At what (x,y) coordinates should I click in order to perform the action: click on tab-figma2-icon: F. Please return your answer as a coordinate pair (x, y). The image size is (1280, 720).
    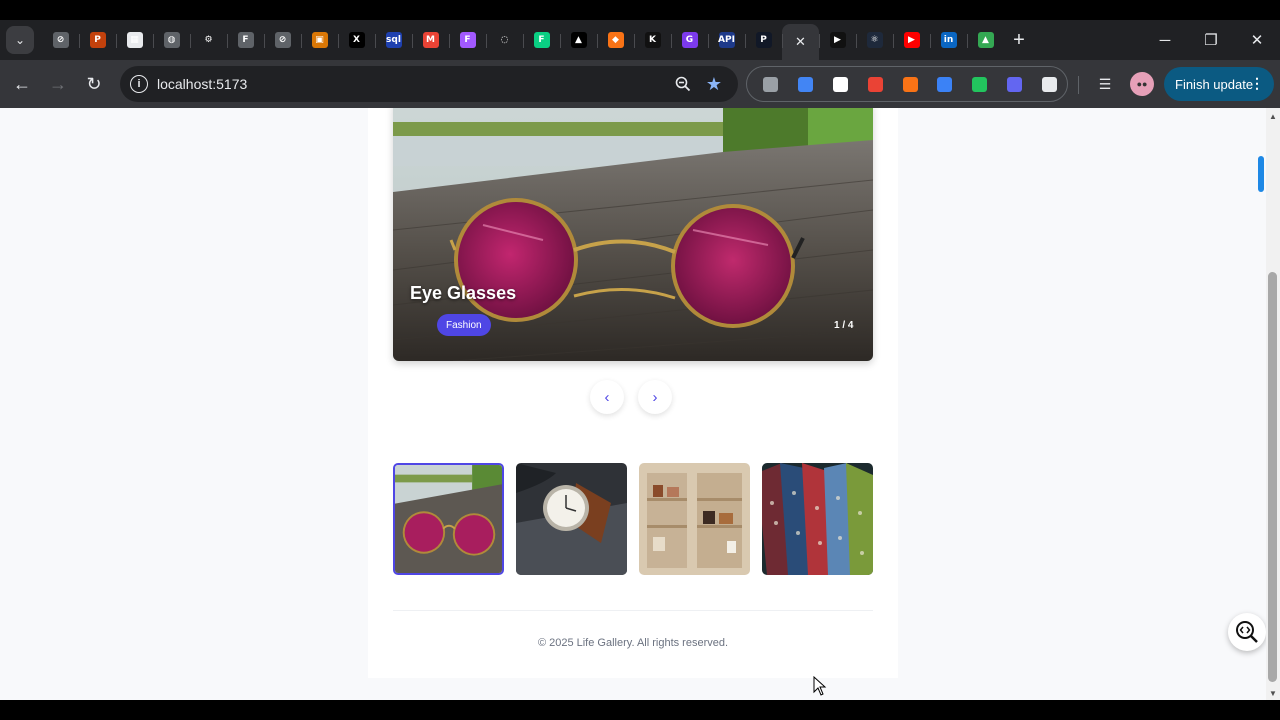
    Looking at the image, I should click on (541, 40).